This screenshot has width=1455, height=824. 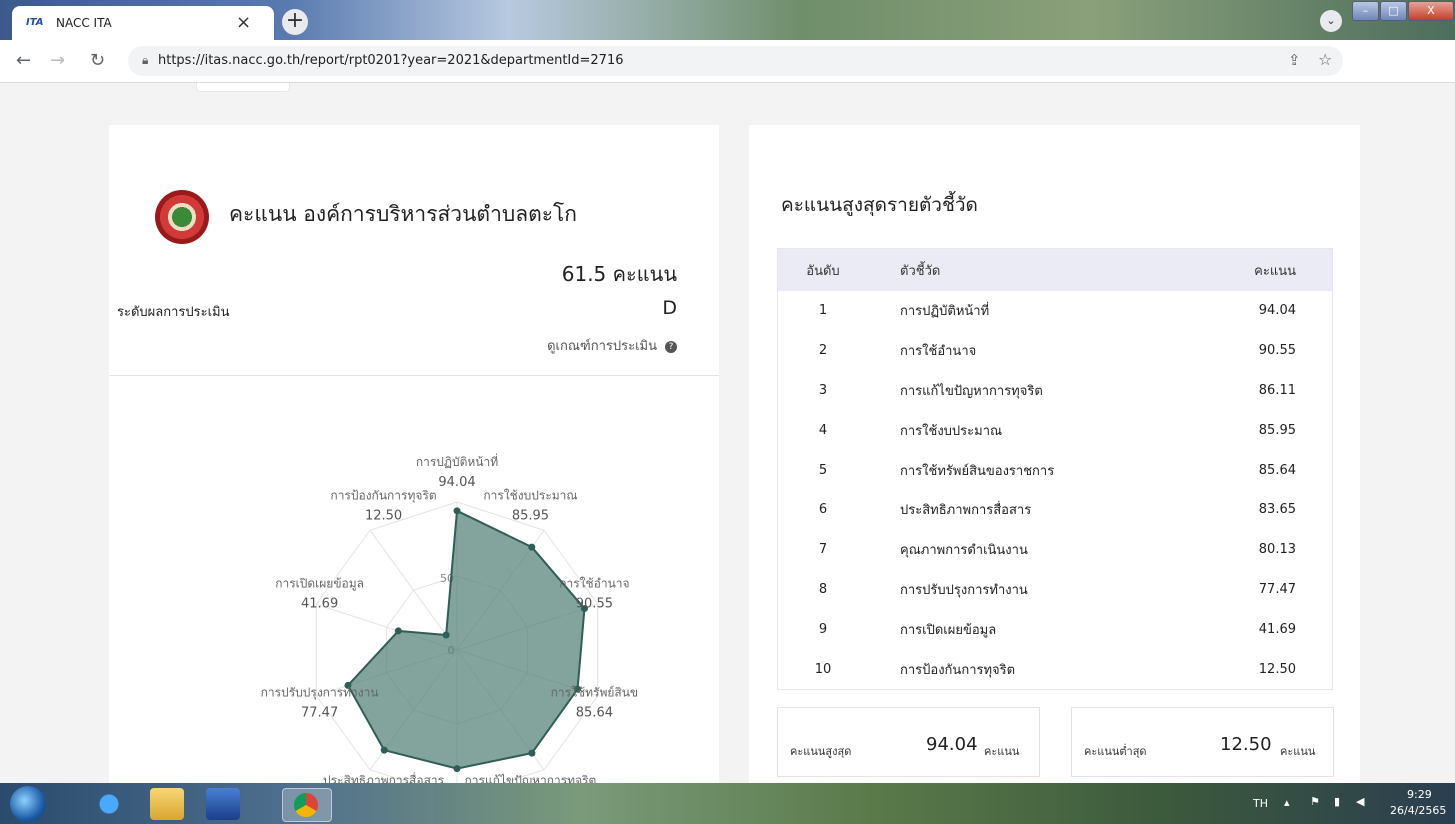 What do you see at coordinates (1298, 751) in the screenshot?
I see `min-score-unit: คะแนน` at bounding box center [1298, 751].